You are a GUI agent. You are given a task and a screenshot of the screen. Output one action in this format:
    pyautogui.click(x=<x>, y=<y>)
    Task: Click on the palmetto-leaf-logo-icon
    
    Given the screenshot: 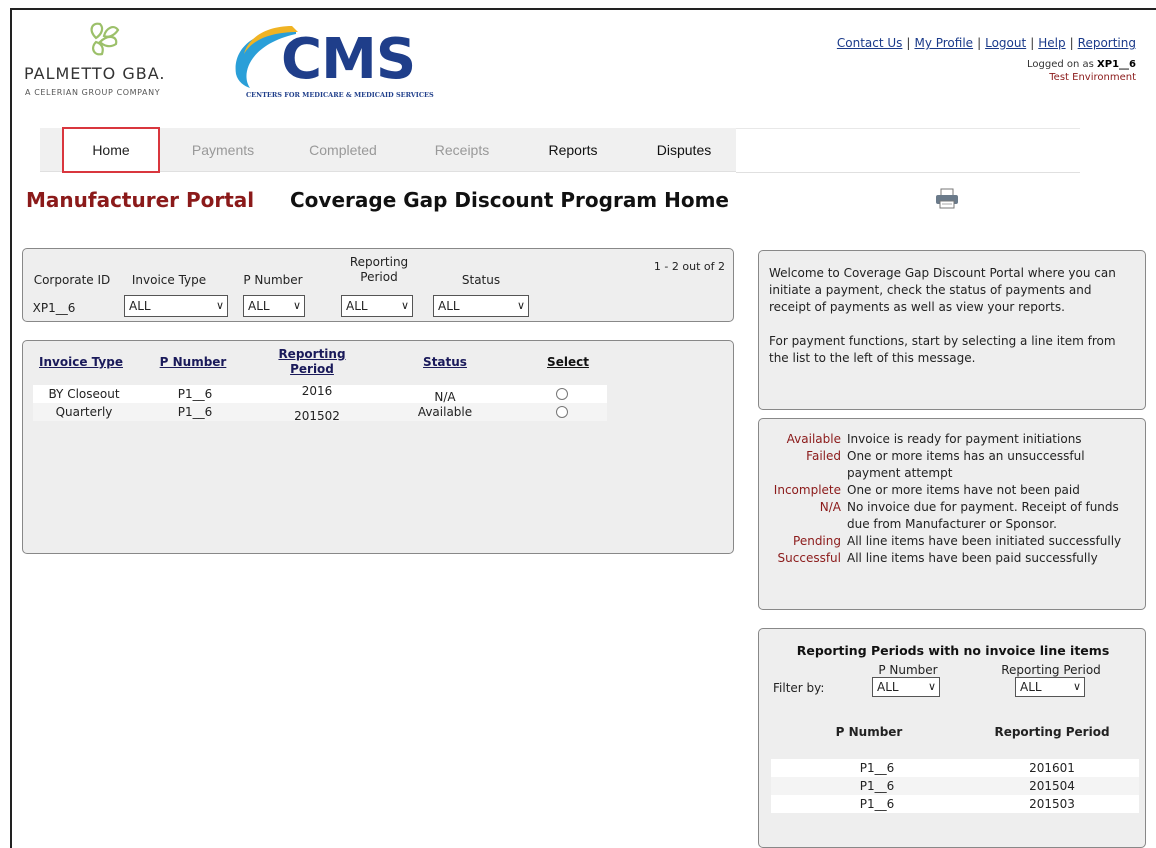 What is the action you would take?
    pyautogui.click(x=105, y=39)
    